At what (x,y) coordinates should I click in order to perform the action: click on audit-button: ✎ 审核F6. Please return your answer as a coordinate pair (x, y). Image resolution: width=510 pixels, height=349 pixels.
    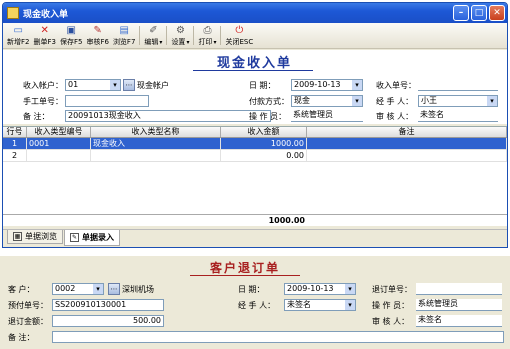
    Looking at the image, I should click on (97, 35).